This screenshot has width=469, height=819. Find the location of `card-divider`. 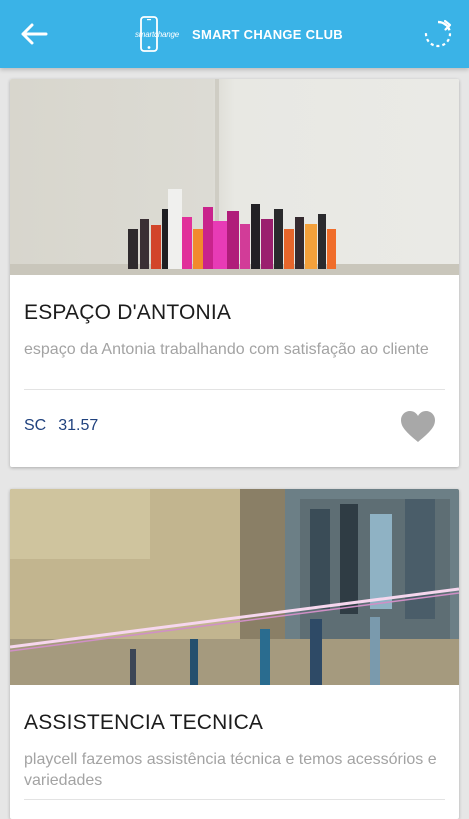

card-divider is located at coordinates (234, 389).